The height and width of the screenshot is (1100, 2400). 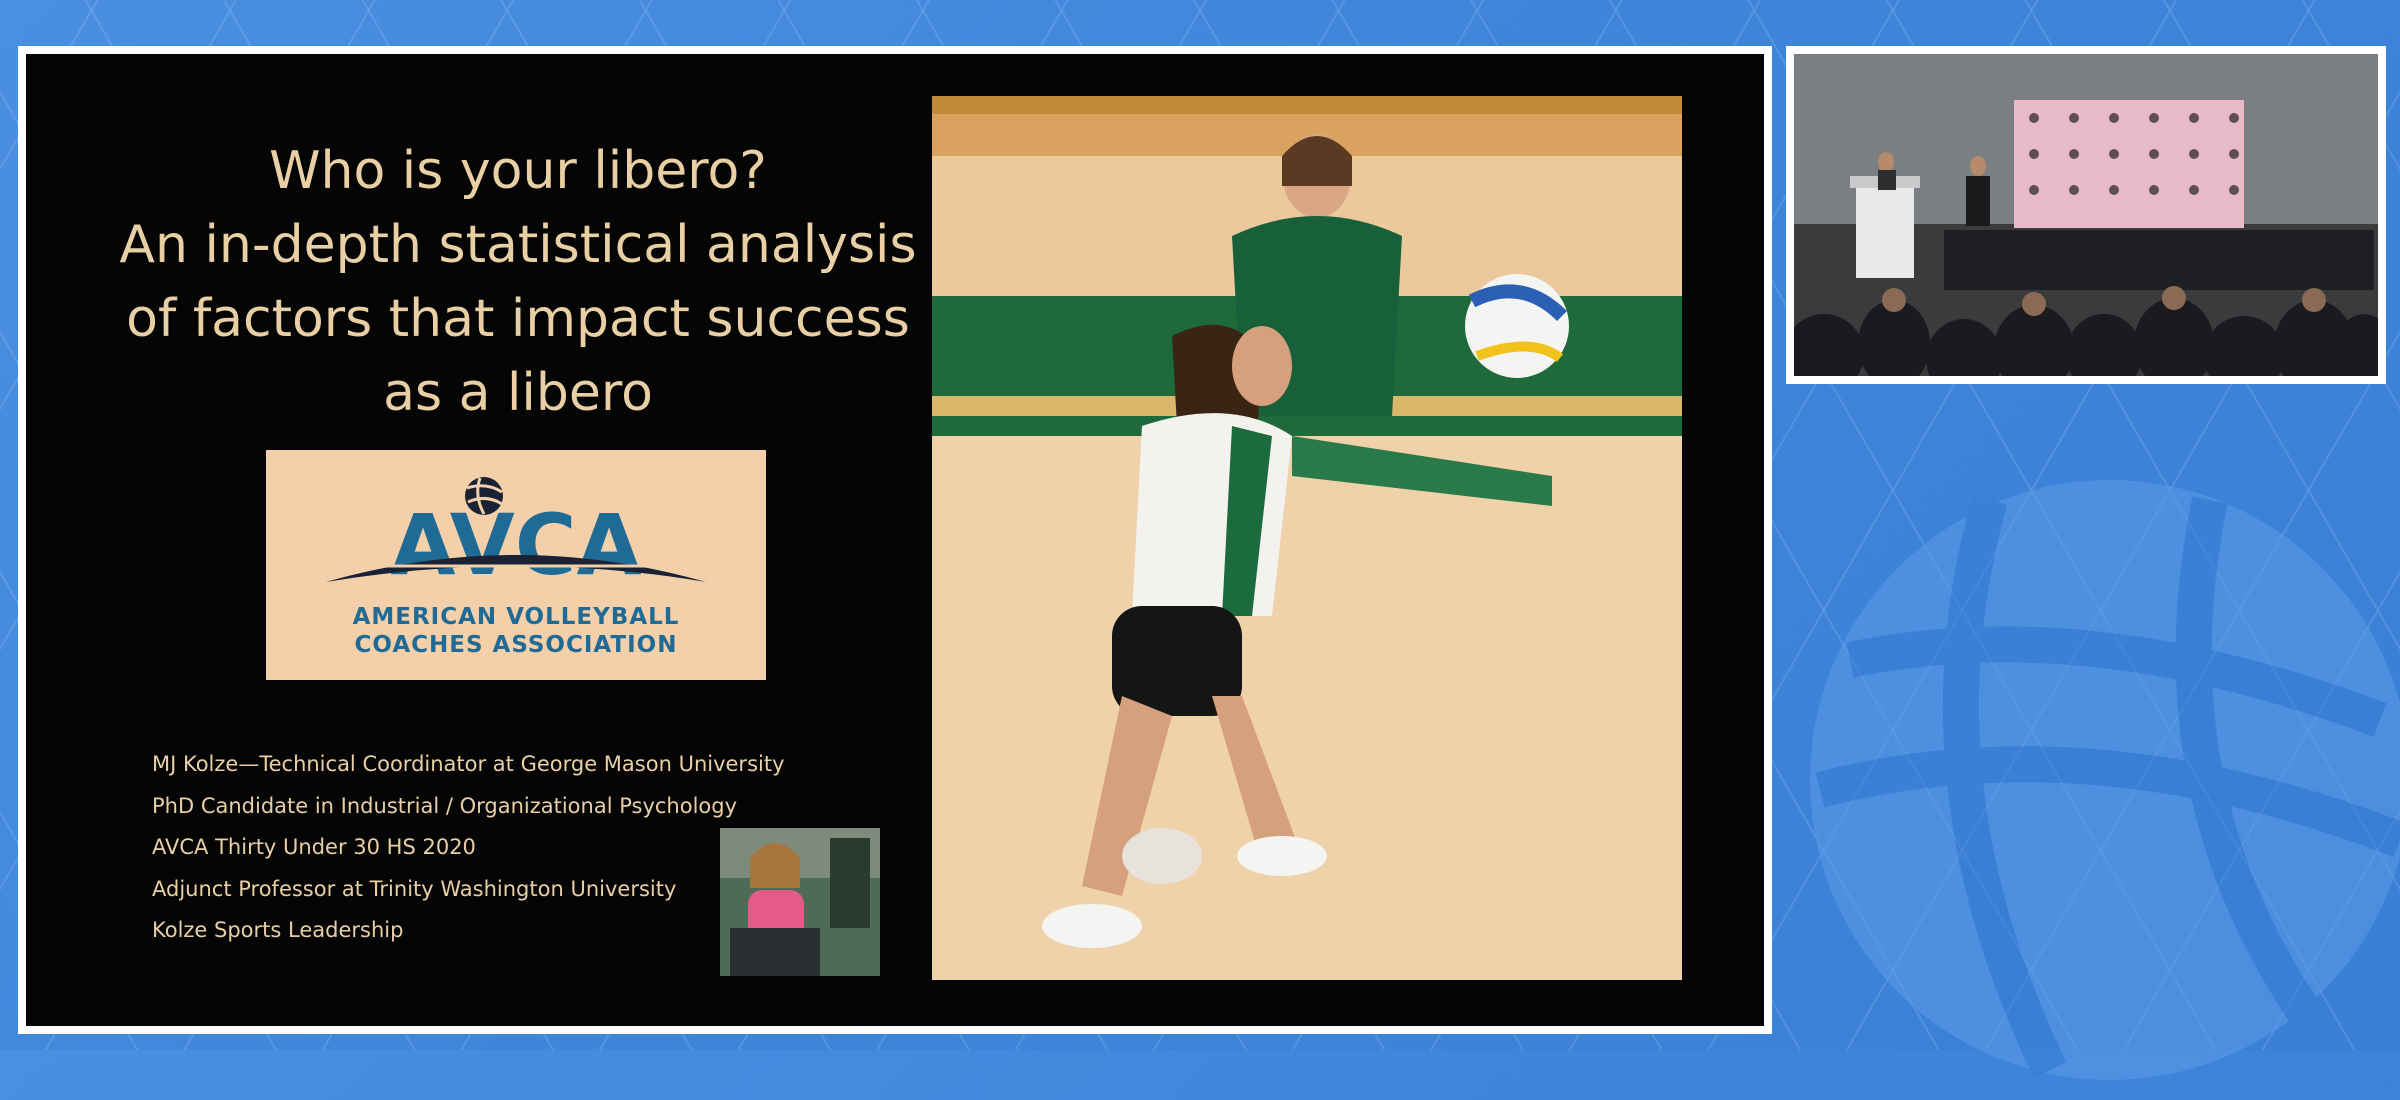 I want to click on avca-wordmark-text: AVCA, so click(x=516, y=545).